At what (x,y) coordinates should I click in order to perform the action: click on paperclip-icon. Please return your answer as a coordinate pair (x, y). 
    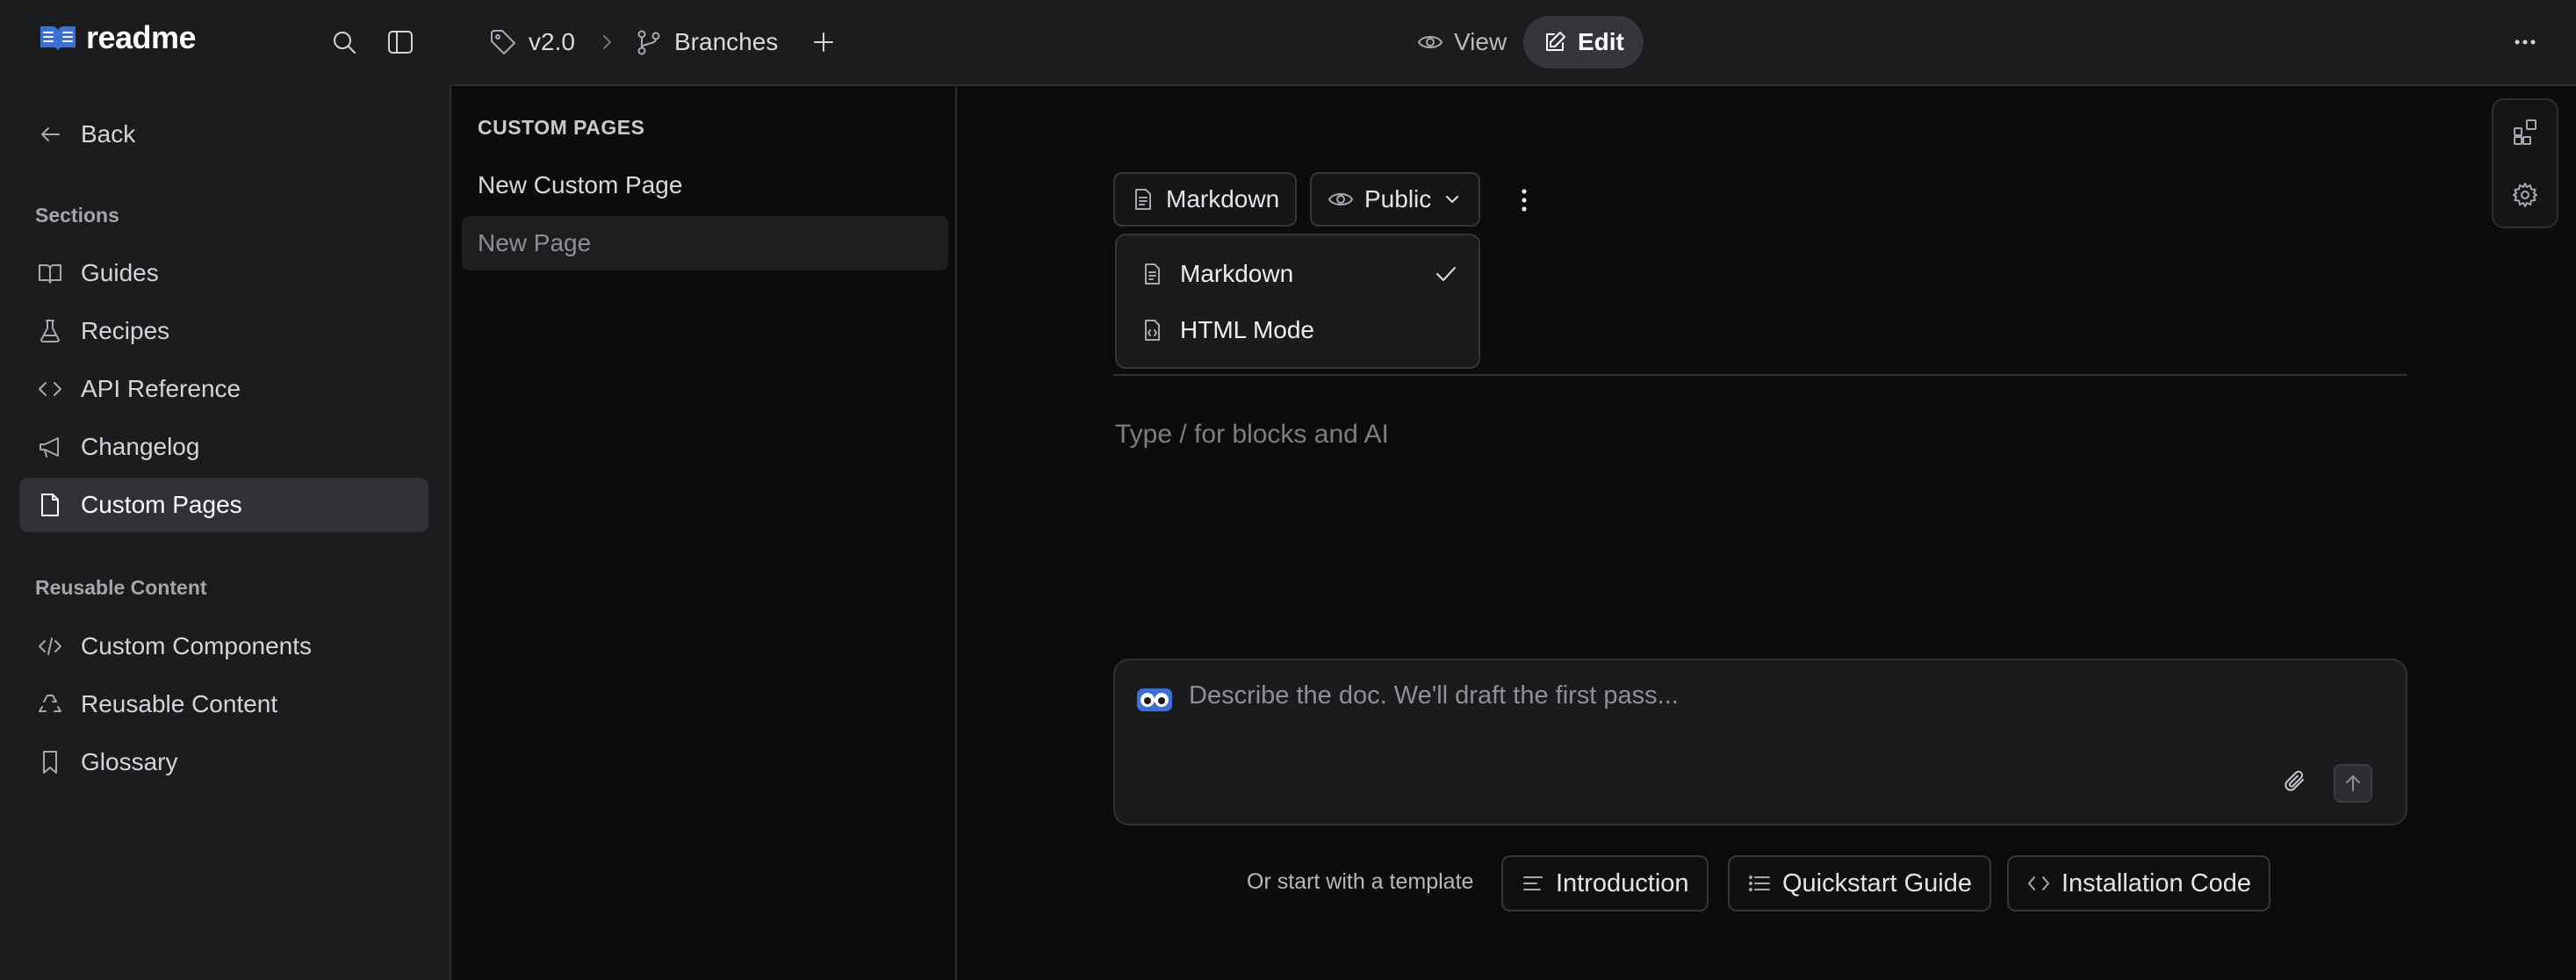
    Looking at the image, I should click on (2295, 781).